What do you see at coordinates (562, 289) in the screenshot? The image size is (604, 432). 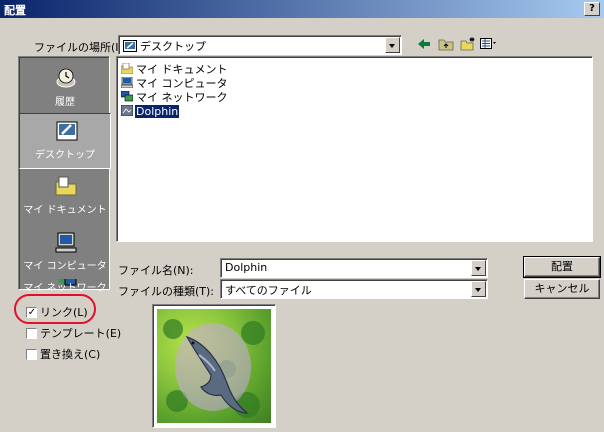 I see `cancel-button: キャンセル` at bounding box center [562, 289].